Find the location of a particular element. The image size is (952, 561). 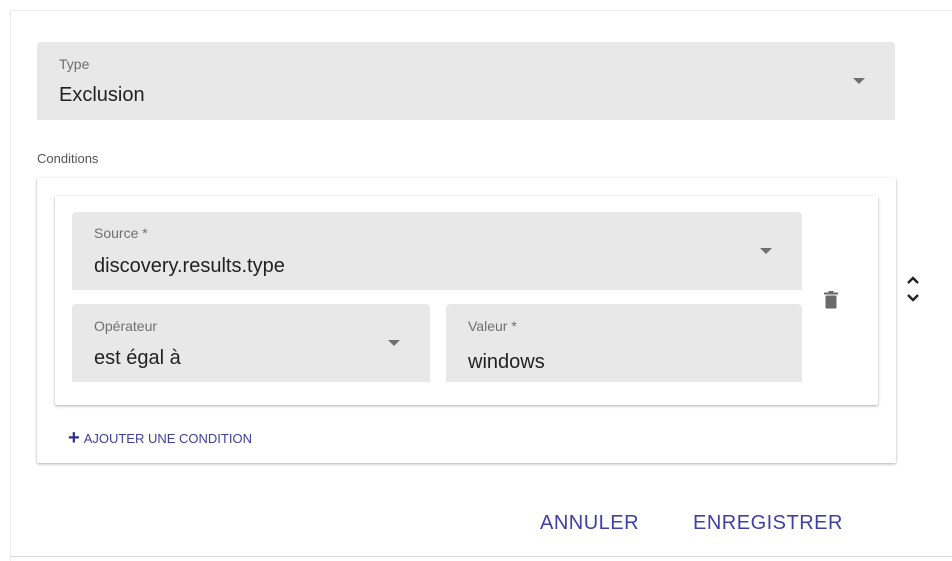

reorder-controls is located at coordinates (913, 289).